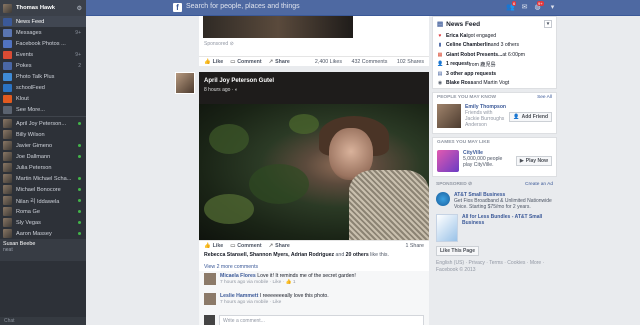  Describe the element at coordinates (43, 167) in the screenshot. I see `chat-friend: Julia Peterson` at that location.